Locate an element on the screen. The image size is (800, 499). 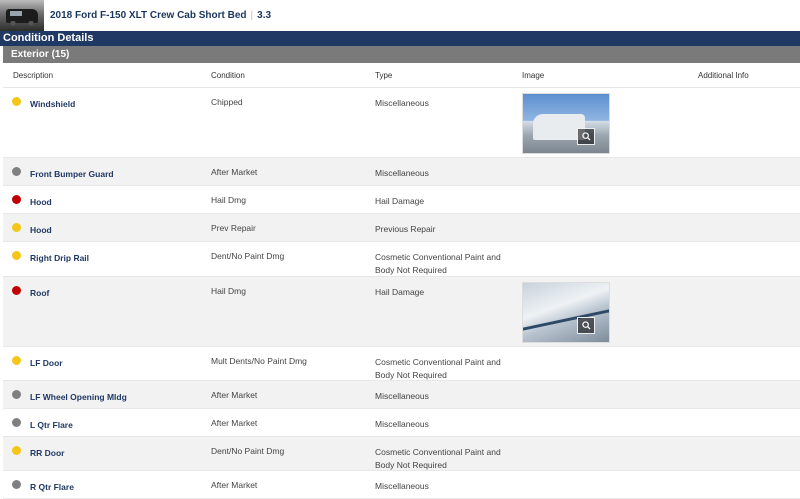
row-description: Front Bumper Guard is located at coordinates (72, 174).